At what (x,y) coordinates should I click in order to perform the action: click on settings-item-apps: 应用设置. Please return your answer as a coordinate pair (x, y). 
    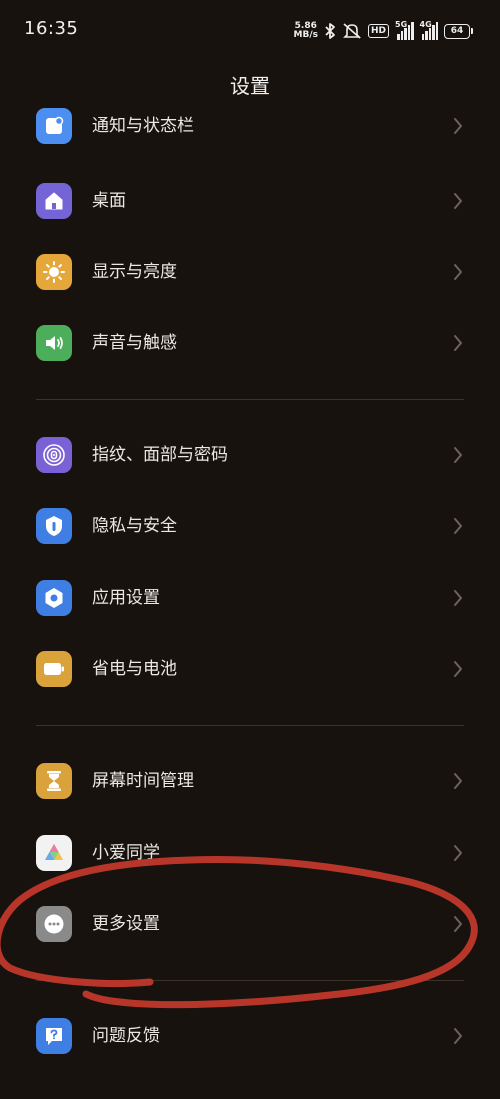
    Looking at the image, I should click on (250, 598).